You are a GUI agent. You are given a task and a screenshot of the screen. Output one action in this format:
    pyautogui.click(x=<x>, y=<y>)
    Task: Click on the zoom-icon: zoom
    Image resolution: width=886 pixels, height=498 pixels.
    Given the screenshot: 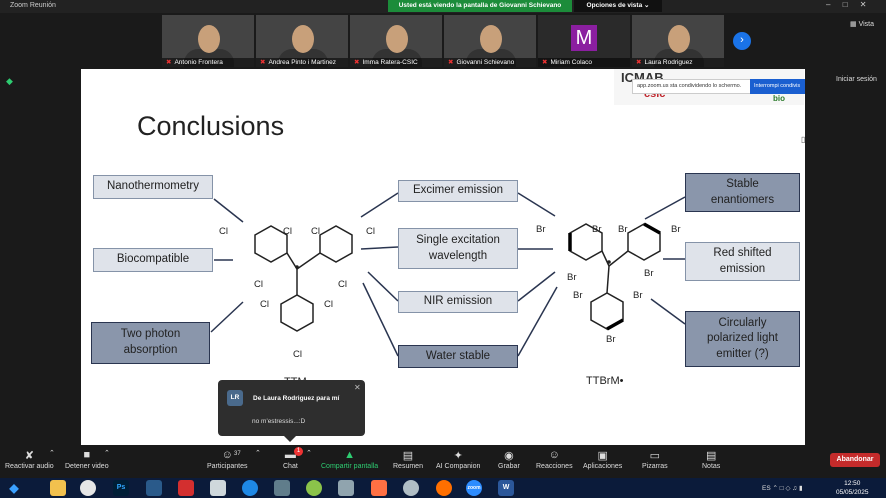 What is the action you would take?
    pyautogui.click(x=474, y=488)
    